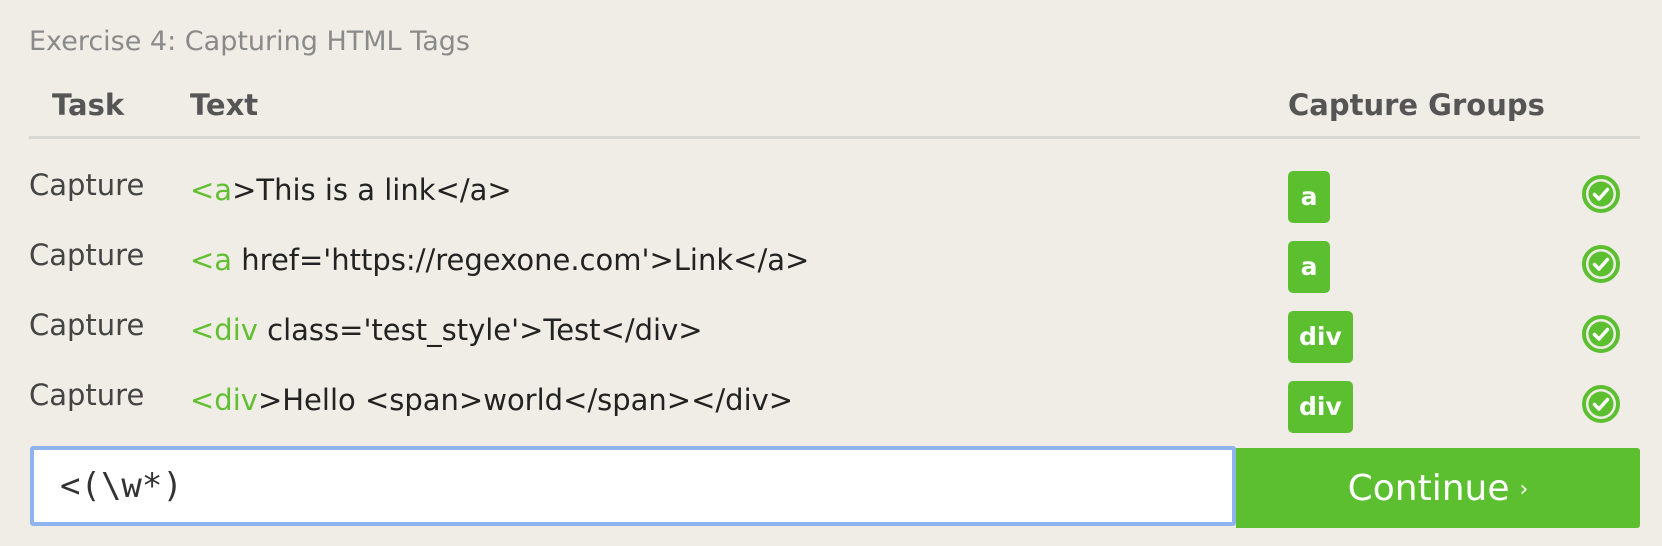  Describe the element at coordinates (834, 137) in the screenshot. I see `header-divider` at that location.